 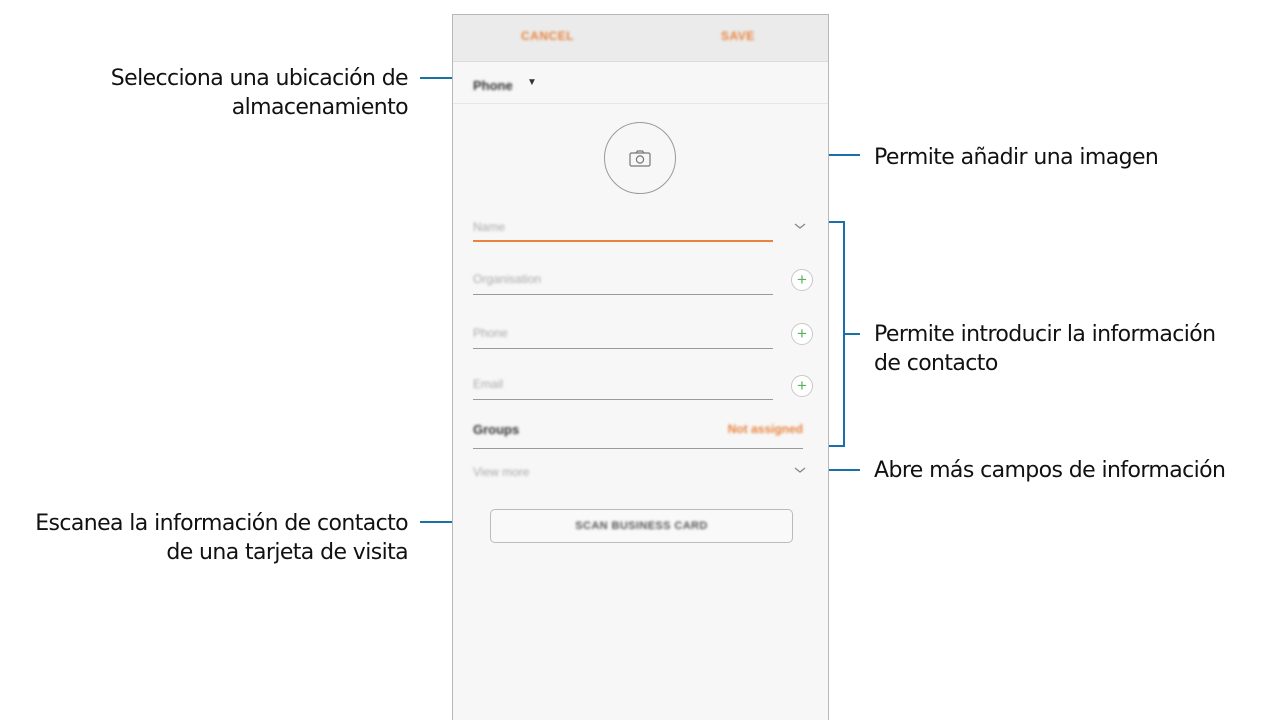 What do you see at coordinates (802, 280) in the screenshot?
I see `add-organisation-plus-icon: +` at bounding box center [802, 280].